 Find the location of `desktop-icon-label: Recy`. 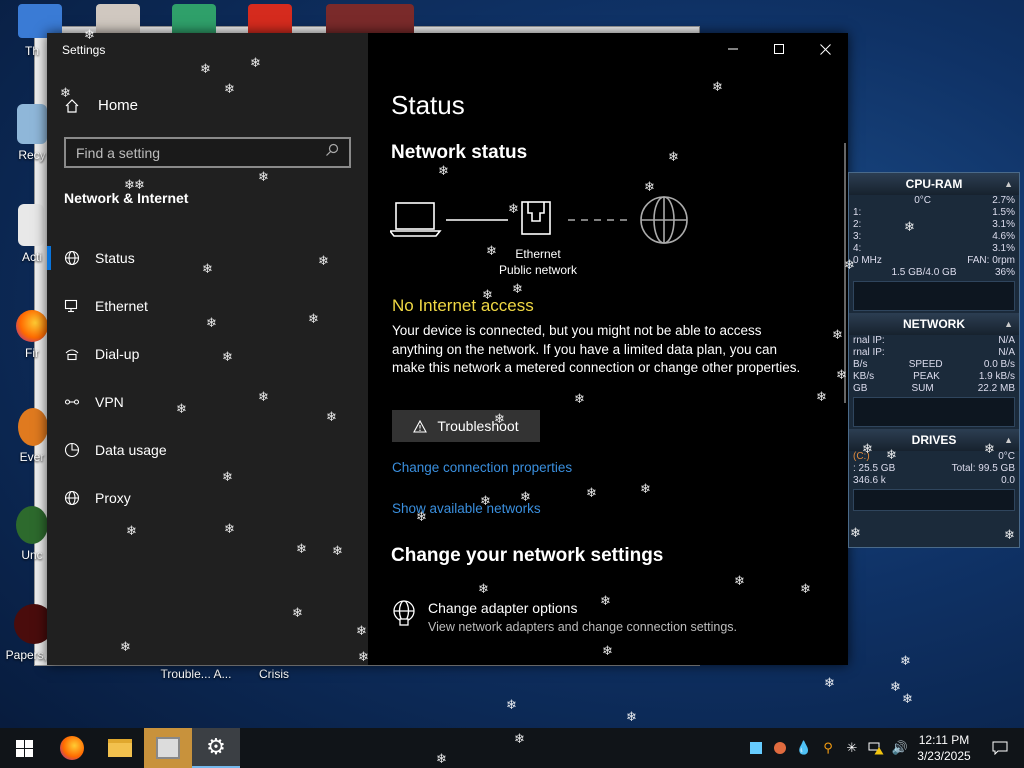

desktop-icon-label: Recy is located at coordinates (32, 155).